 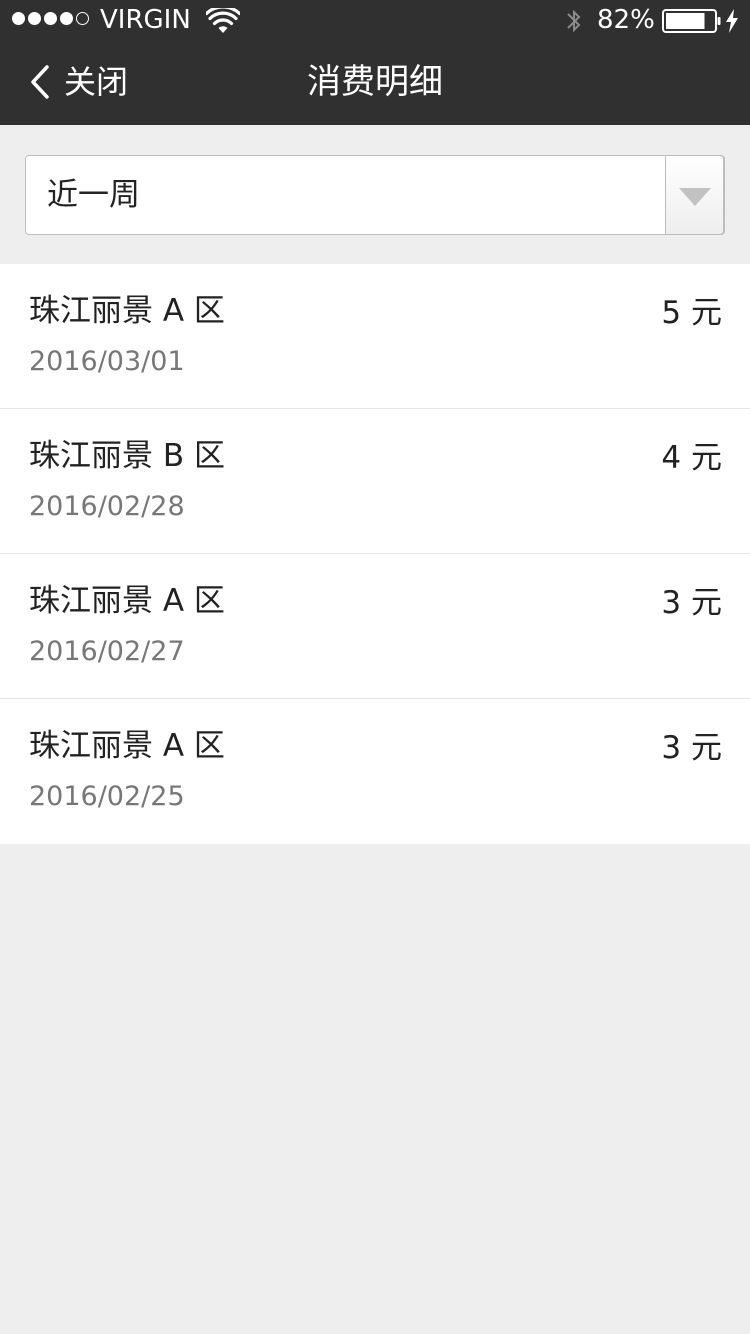 I want to click on wifi-icon, so click(x=223, y=20).